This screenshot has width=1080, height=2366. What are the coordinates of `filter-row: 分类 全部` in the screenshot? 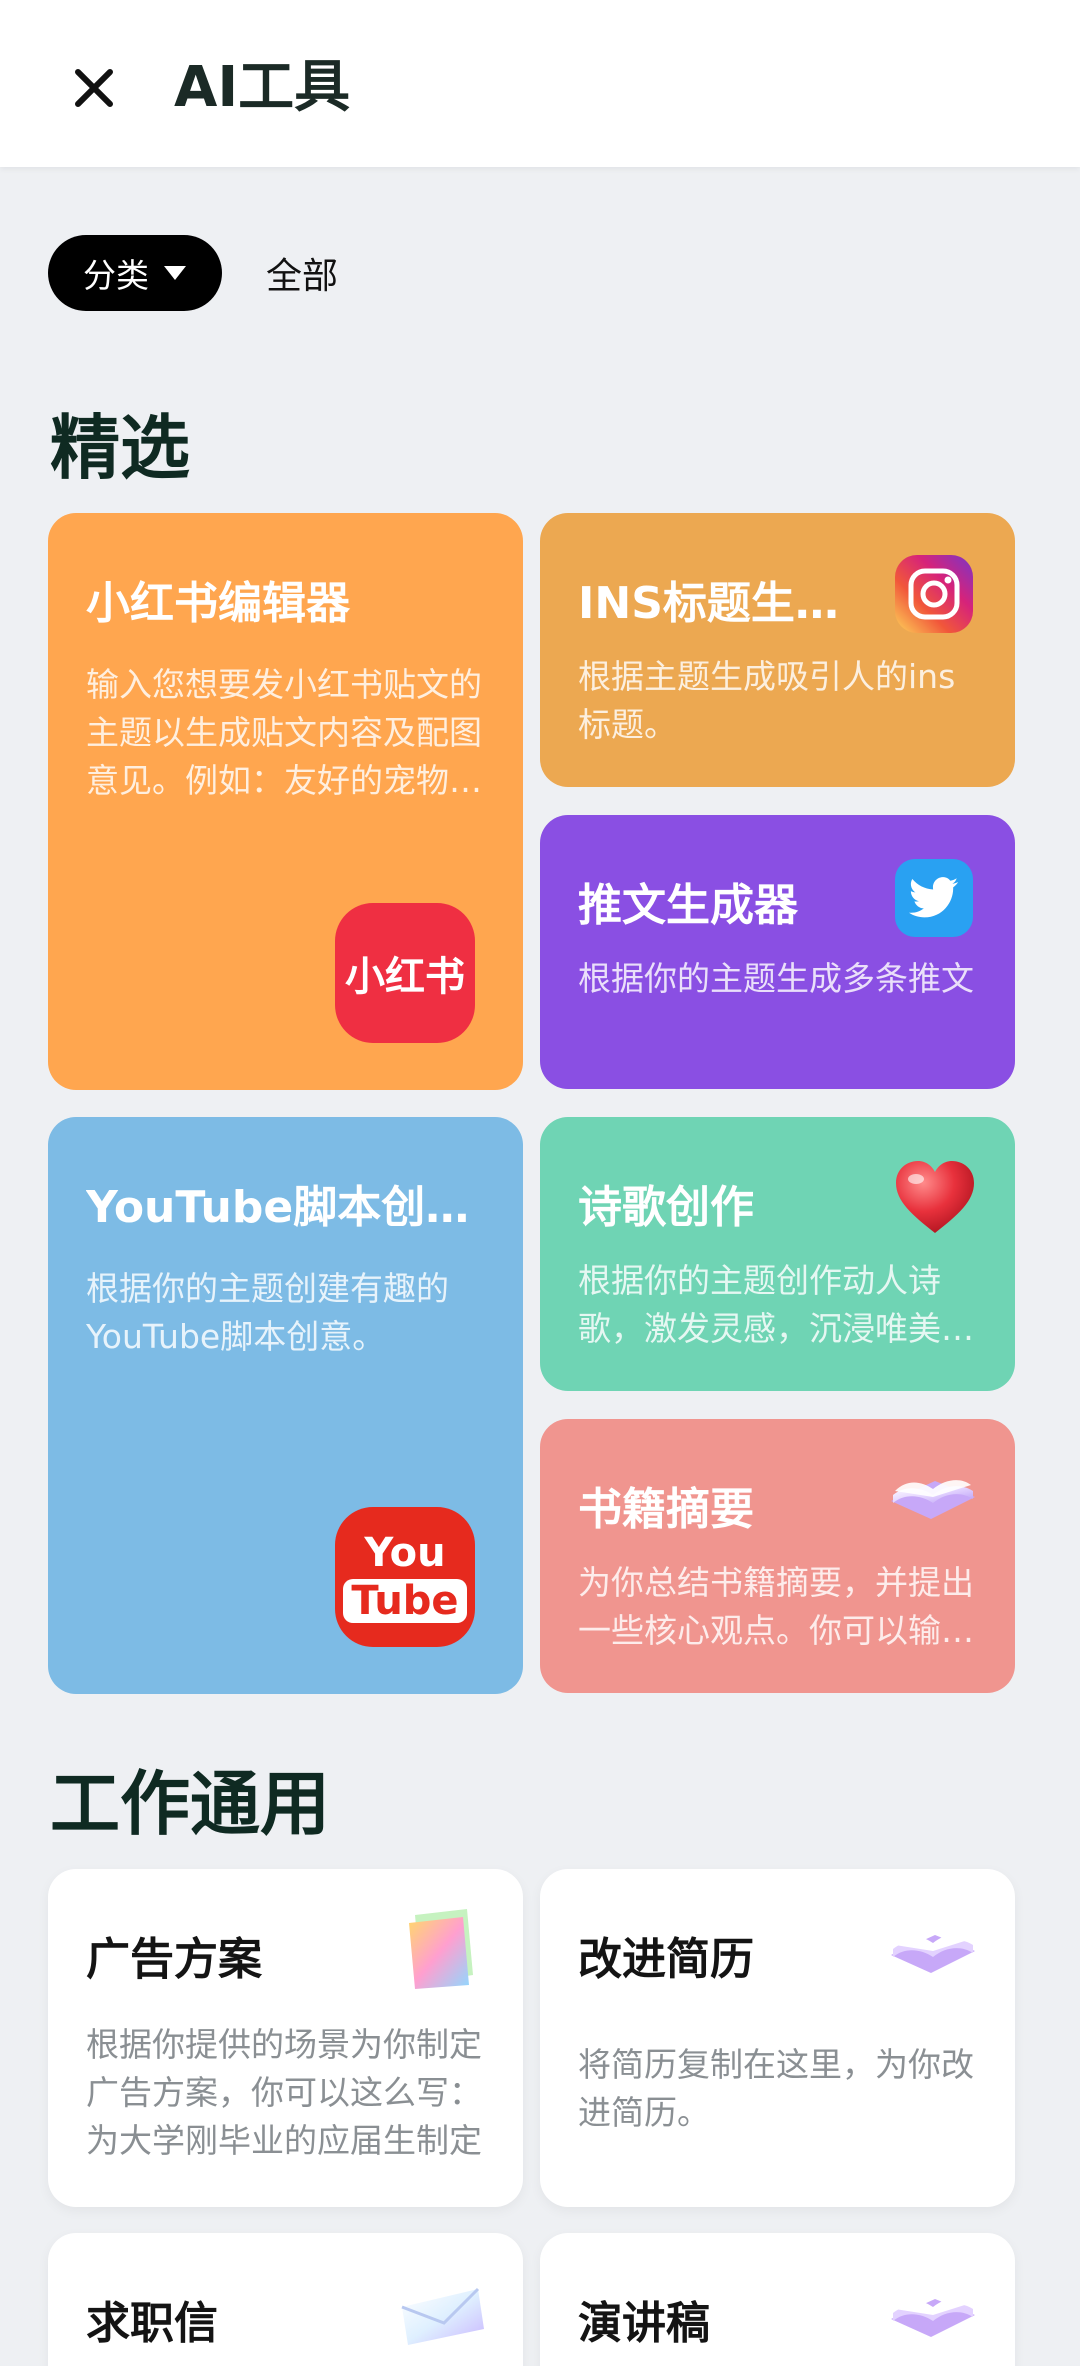 It's located at (193, 273).